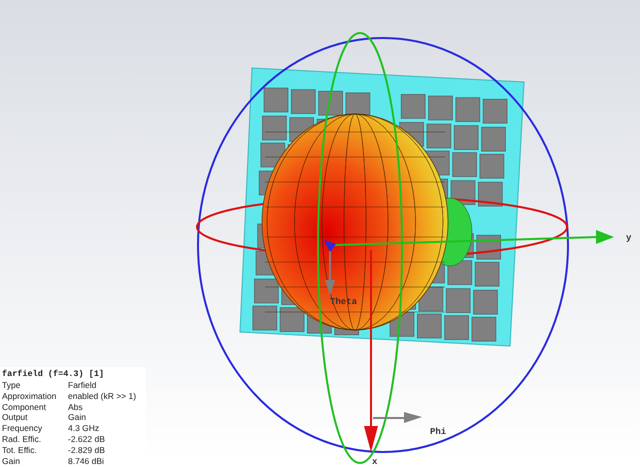 The height and width of the screenshot is (467, 640). I want to click on property-value: 4.3 GHz, so click(84, 428).